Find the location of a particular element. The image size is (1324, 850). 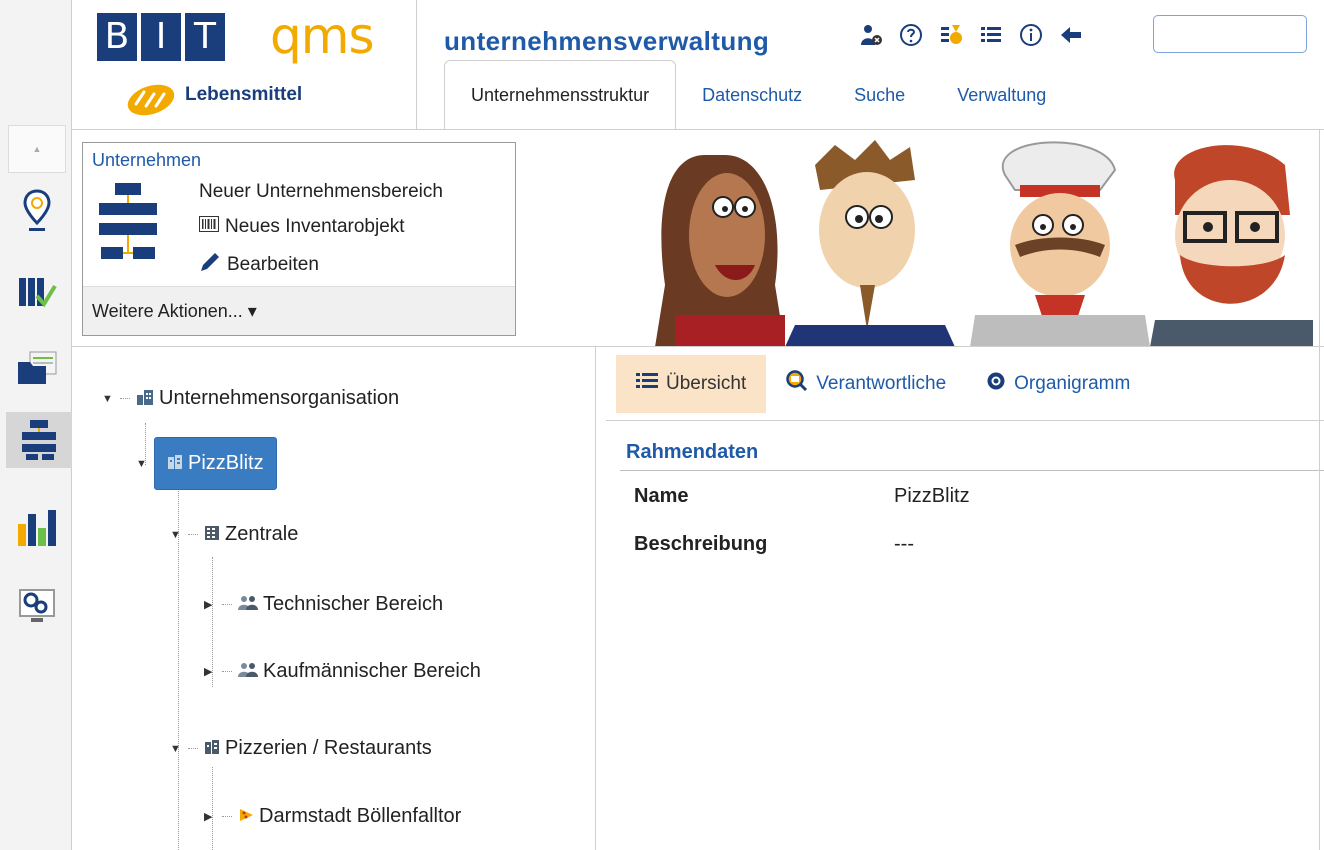

logo-bit: B I T is located at coordinates (161, 37).